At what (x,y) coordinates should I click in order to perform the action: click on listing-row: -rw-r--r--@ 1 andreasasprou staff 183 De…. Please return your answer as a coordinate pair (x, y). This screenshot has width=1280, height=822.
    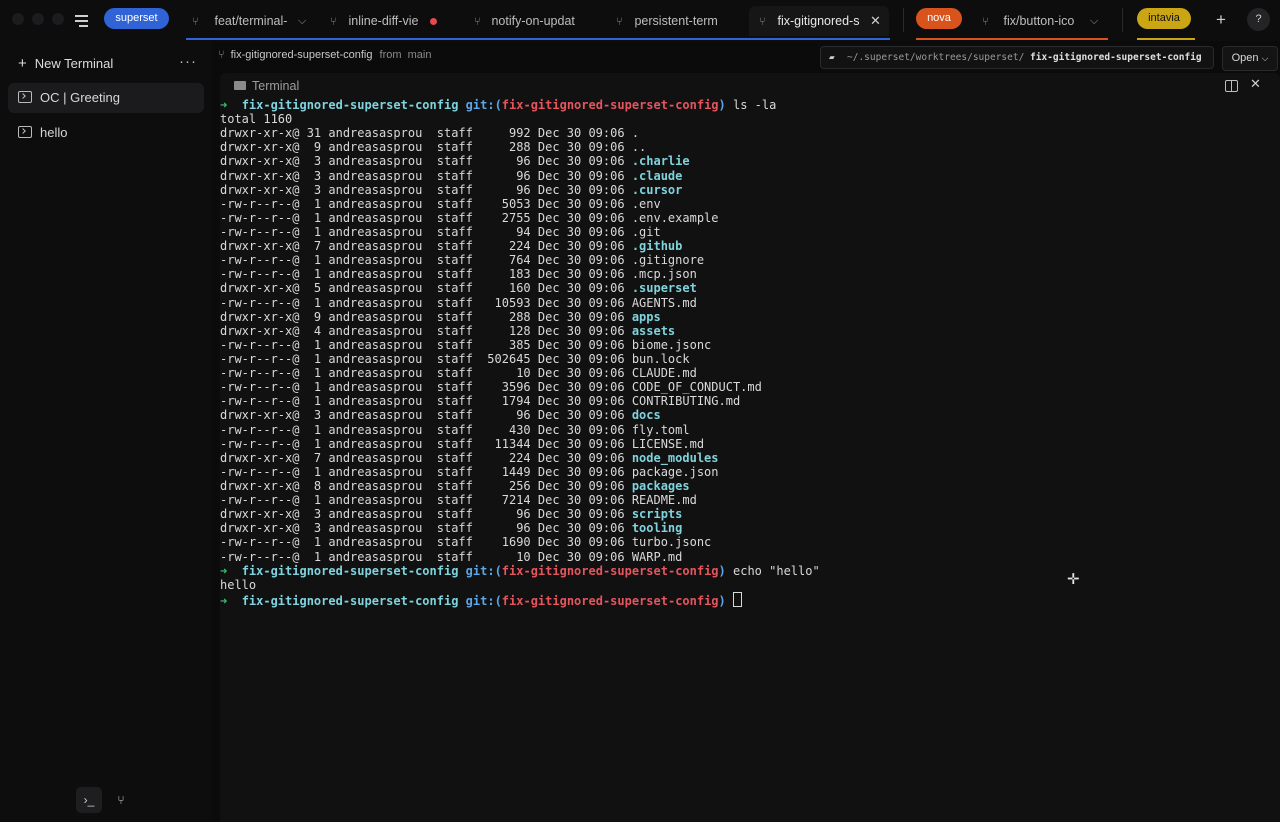
    Looking at the image, I should click on (750, 274).